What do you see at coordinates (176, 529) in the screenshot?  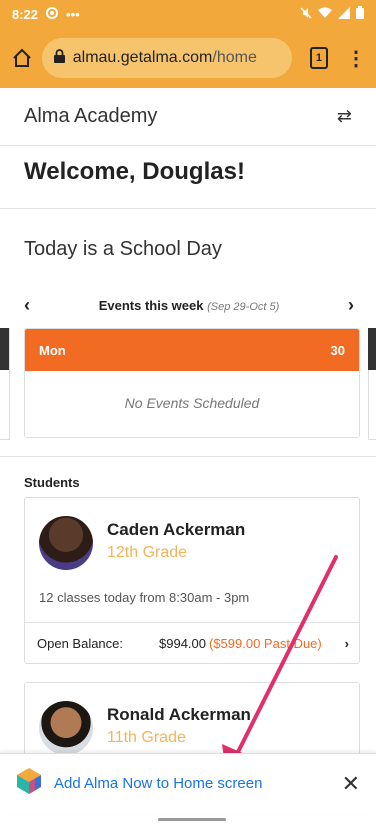 I see `student-name: Caden Ackerman` at bounding box center [176, 529].